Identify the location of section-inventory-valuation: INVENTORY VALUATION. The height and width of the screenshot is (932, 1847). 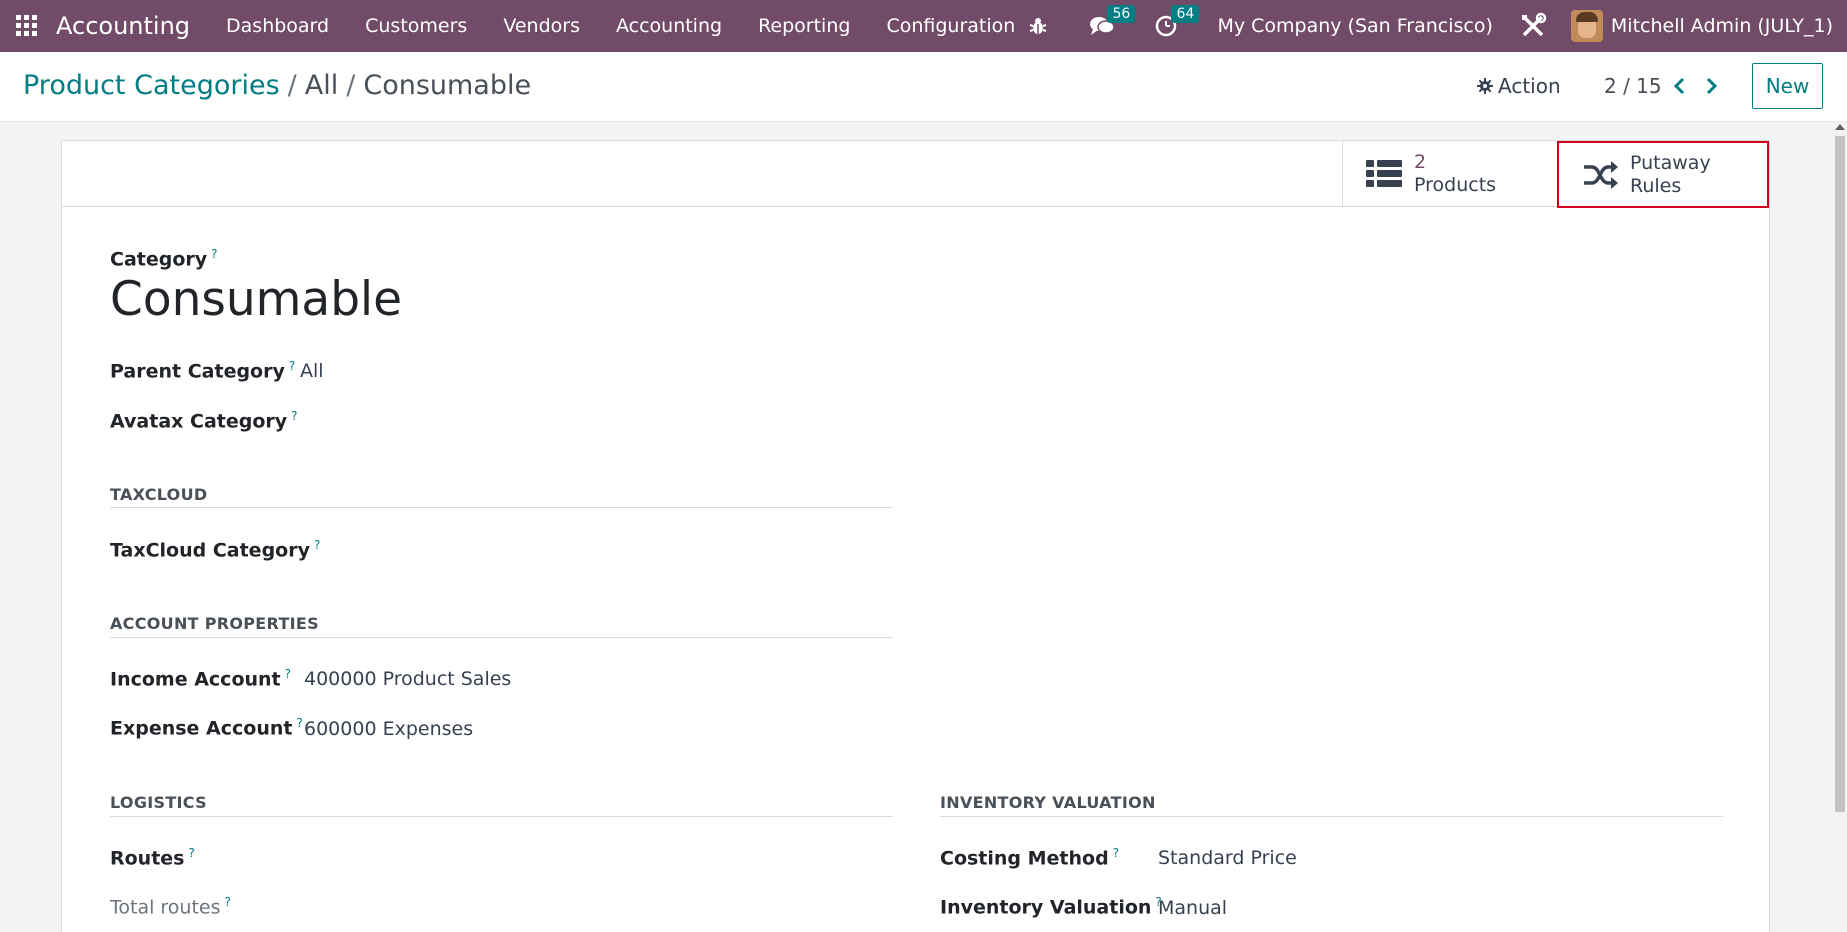
(1048, 802).